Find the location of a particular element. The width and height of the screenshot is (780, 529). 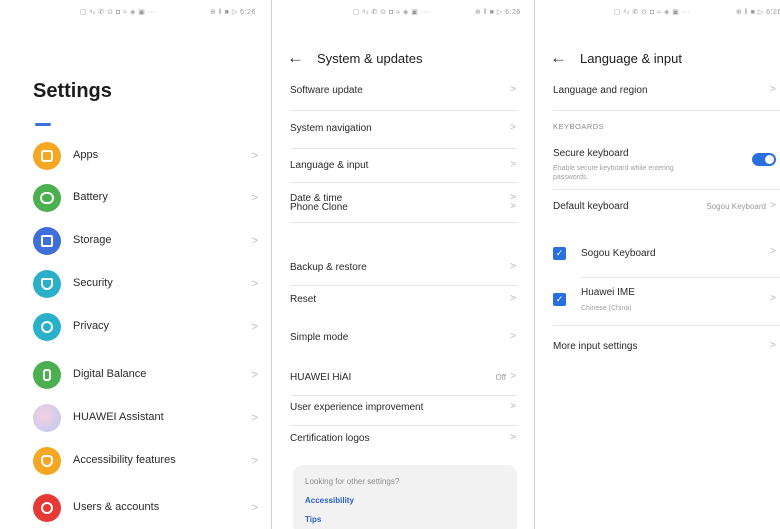

settings-item-storage: Storage > is located at coordinates (135, 241).